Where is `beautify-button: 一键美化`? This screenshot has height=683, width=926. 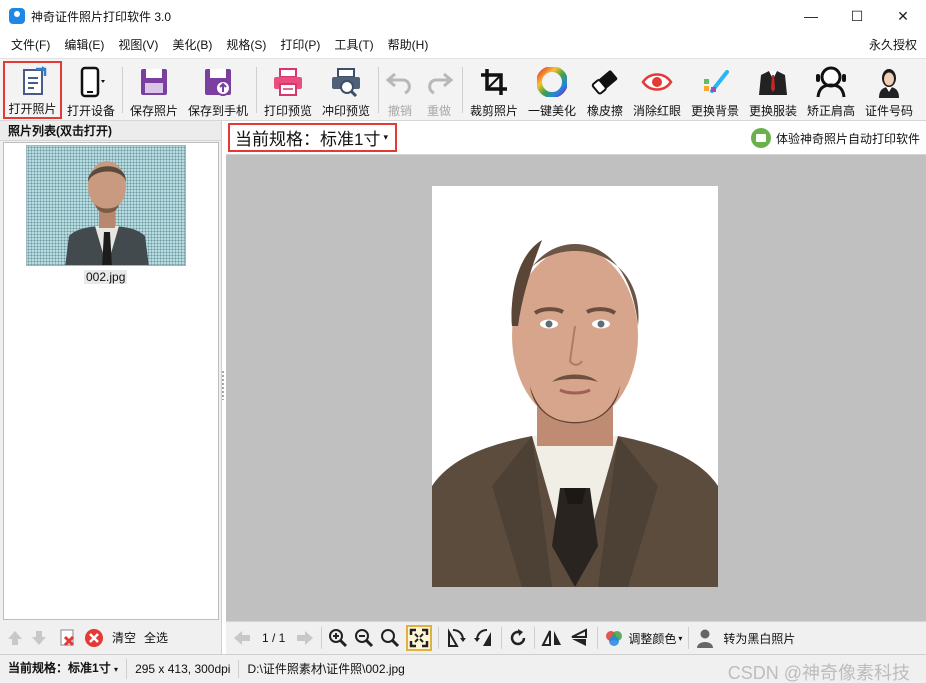
beautify-button: 一键美化 is located at coordinates (552, 90).